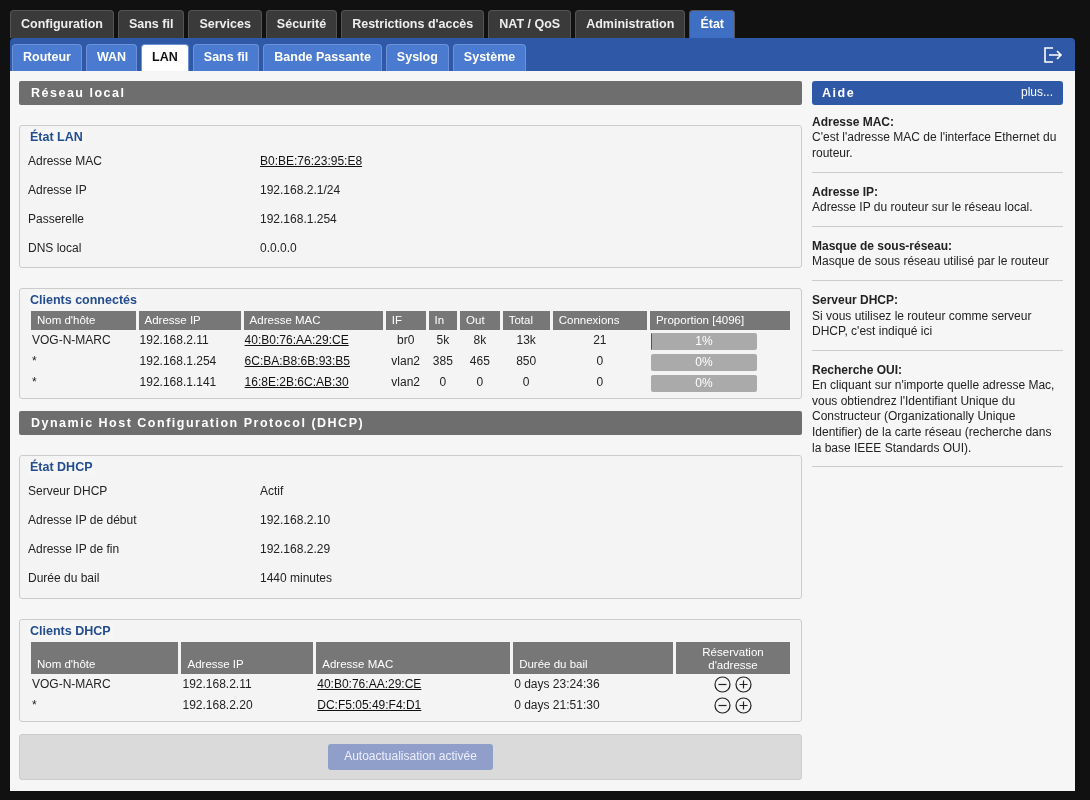 This screenshot has height=800, width=1090. I want to click on column-header: Connexions, so click(599, 321).